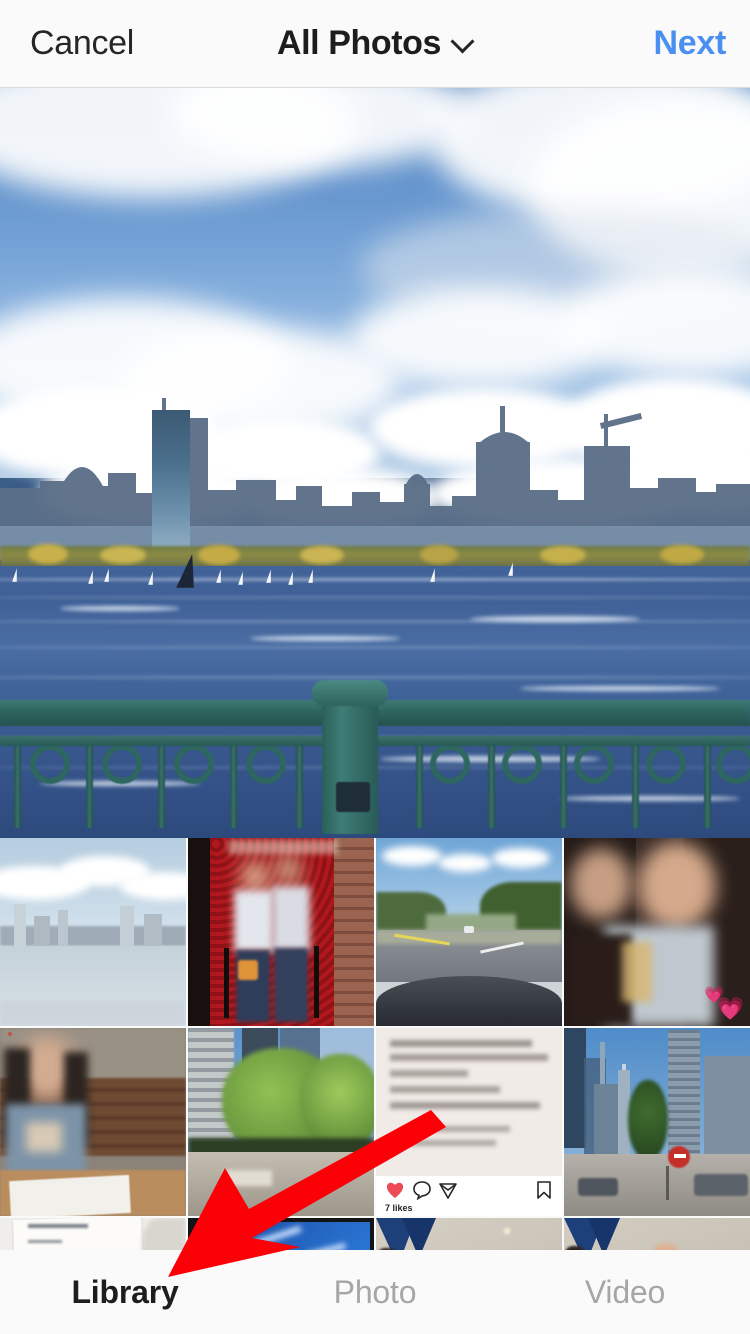 This screenshot has width=750, height=1334. I want to click on comment-icon, so click(422, 1190).